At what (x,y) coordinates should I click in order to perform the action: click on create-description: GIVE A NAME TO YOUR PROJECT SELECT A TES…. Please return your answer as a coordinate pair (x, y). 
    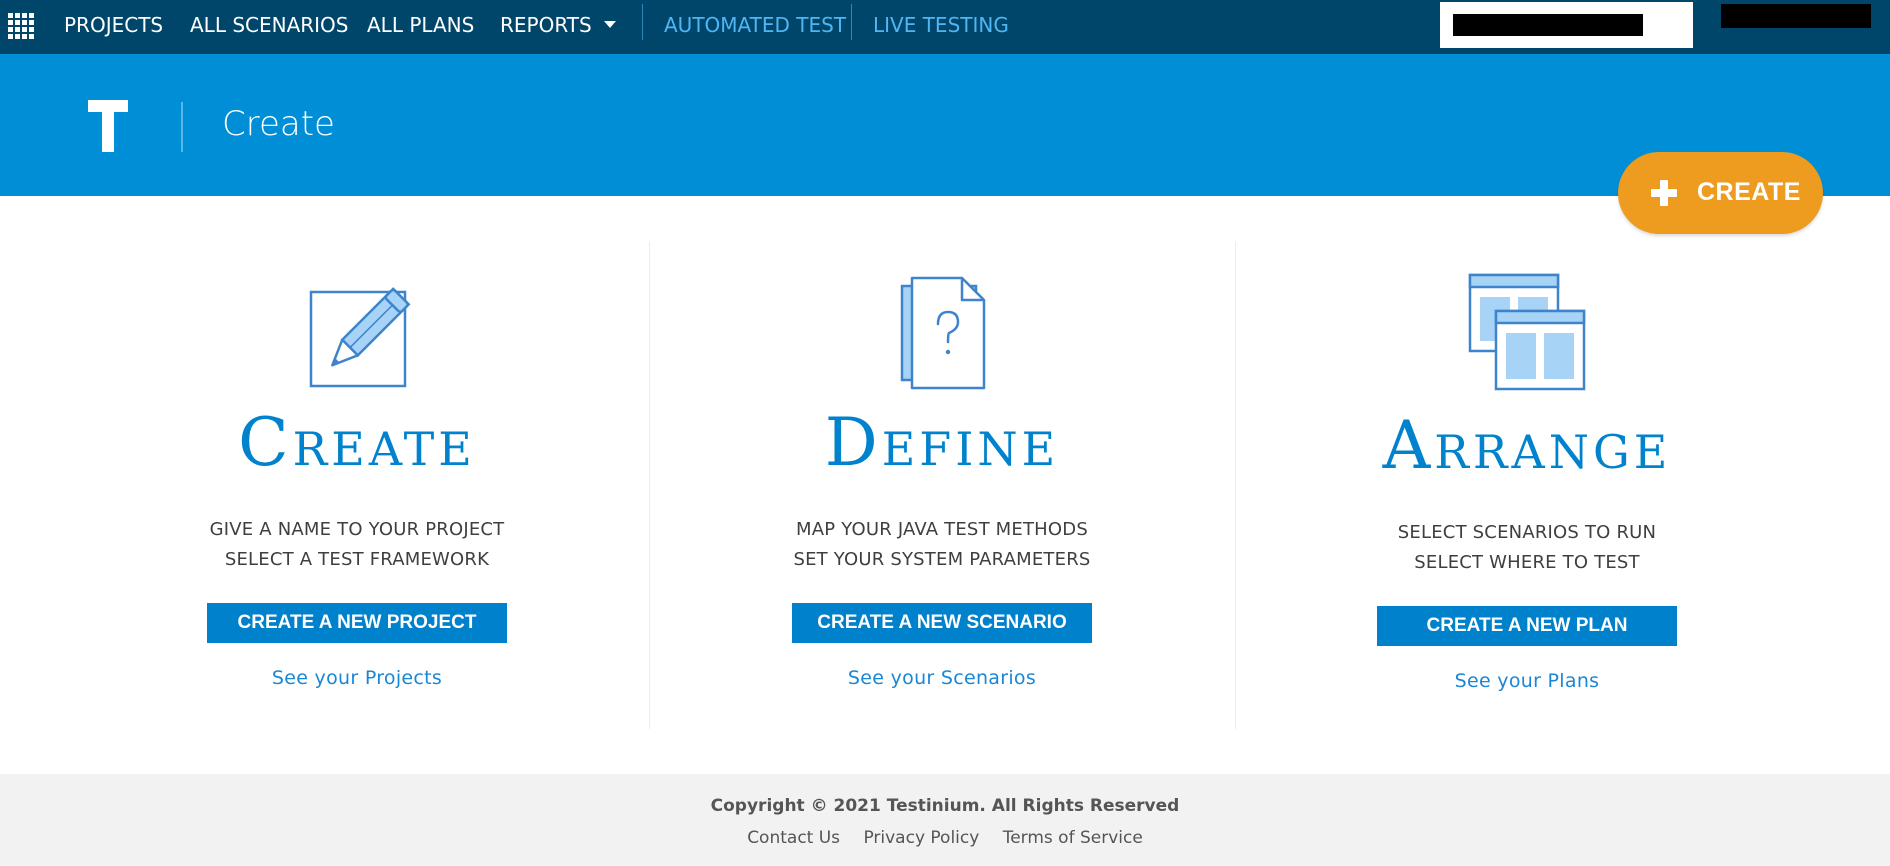
    Looking at the image, I should click on (357, 545).